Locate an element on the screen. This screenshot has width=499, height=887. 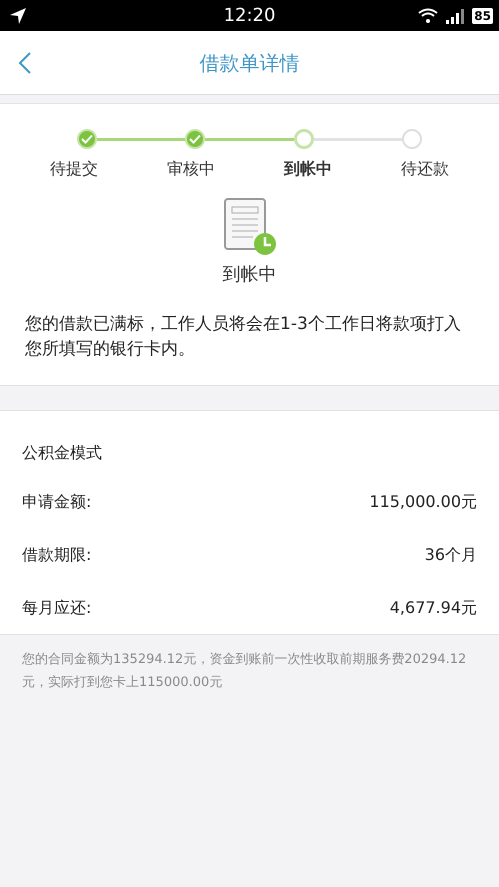
field-value: 4,677.94元 is located at coordinates (433, 608).